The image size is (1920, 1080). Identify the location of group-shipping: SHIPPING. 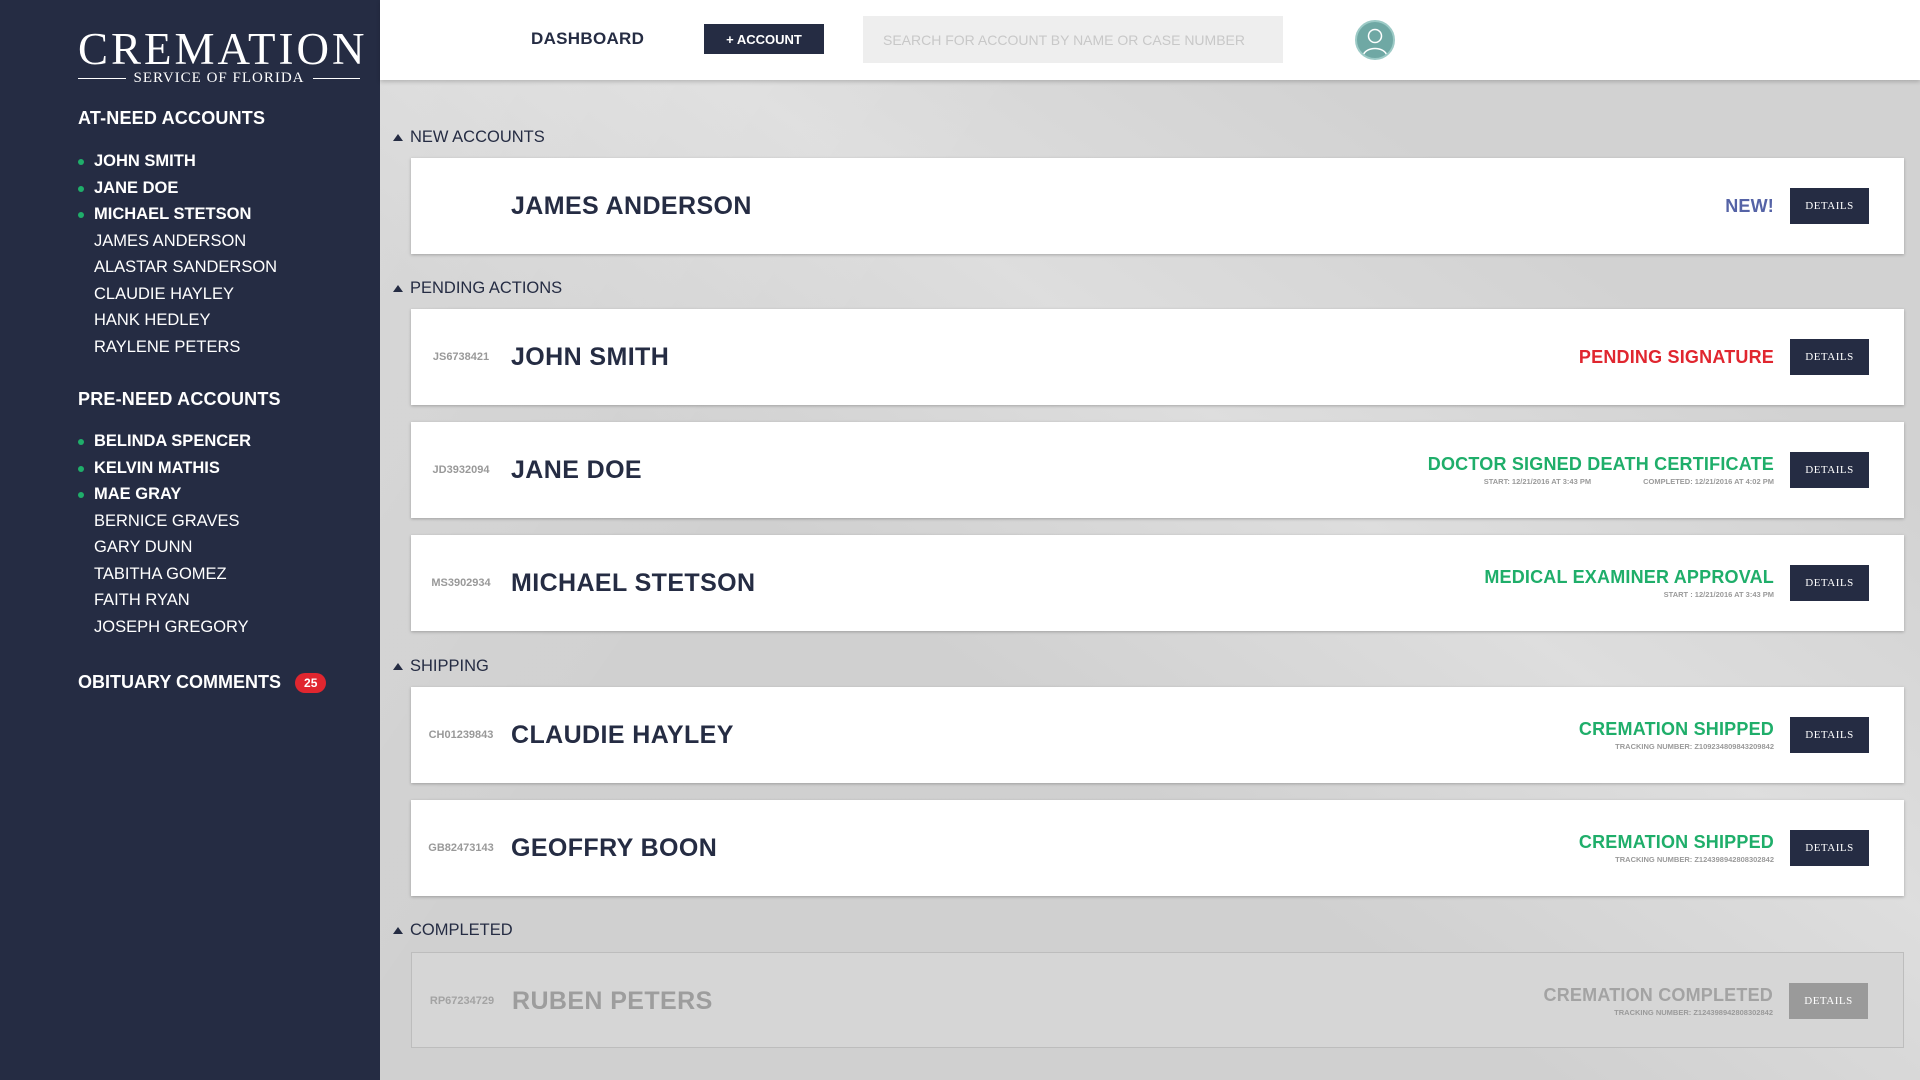
(441, 666).